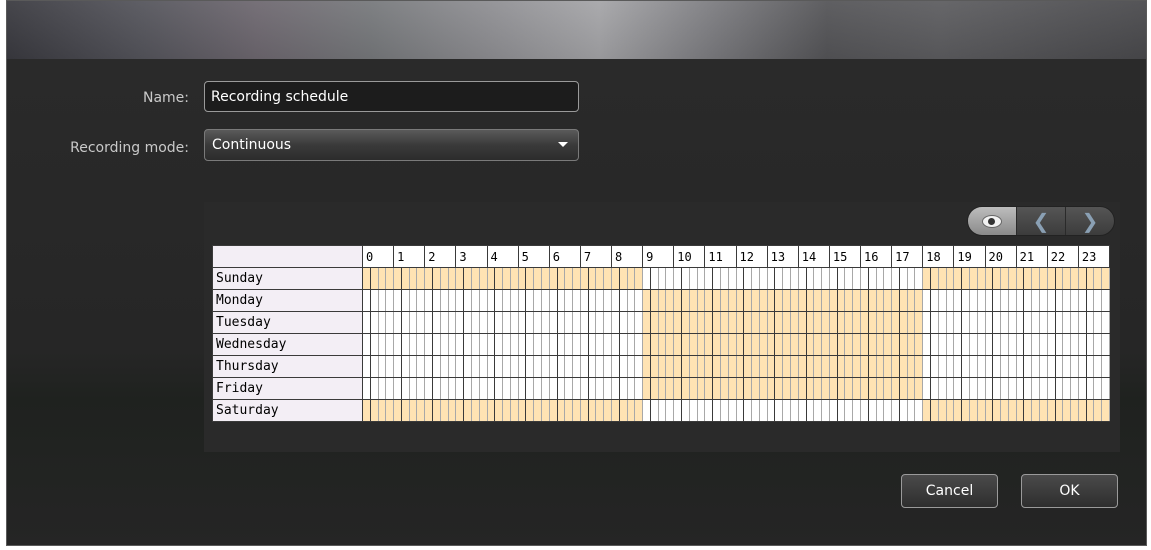  Describe the element at coordinates (1089, 221) in the screenshot. I see `next-button: ❯` at that location.